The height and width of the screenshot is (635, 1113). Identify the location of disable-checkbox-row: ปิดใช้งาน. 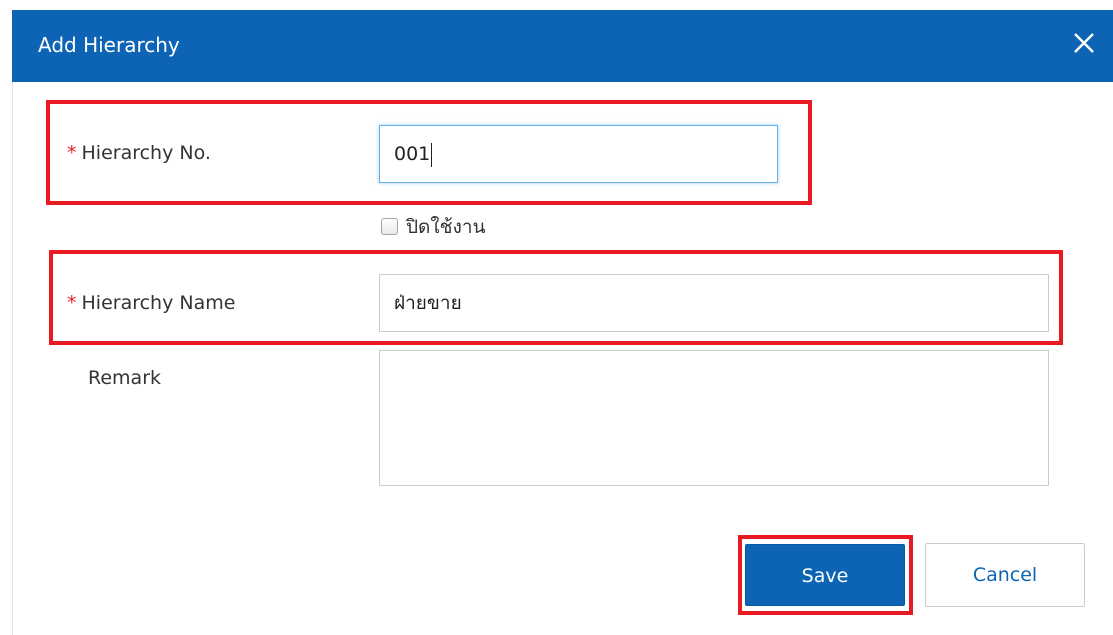
(433, 227).